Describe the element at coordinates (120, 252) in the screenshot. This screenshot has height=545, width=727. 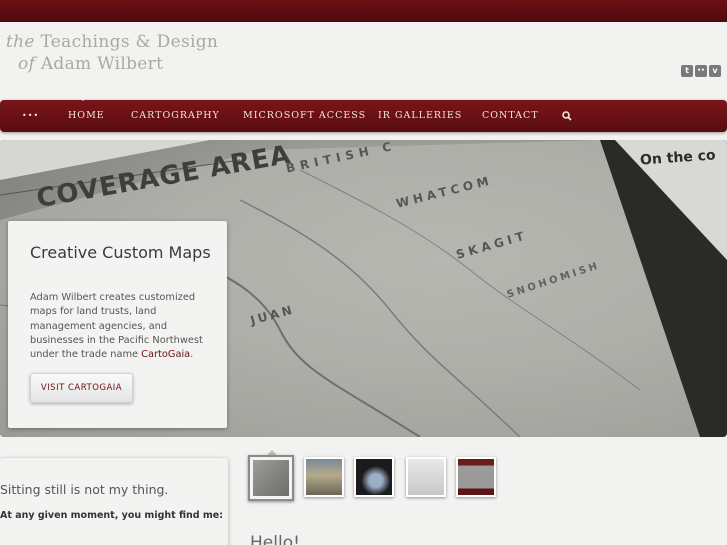
I see `card-title: Creative Custom Maps` at that location.